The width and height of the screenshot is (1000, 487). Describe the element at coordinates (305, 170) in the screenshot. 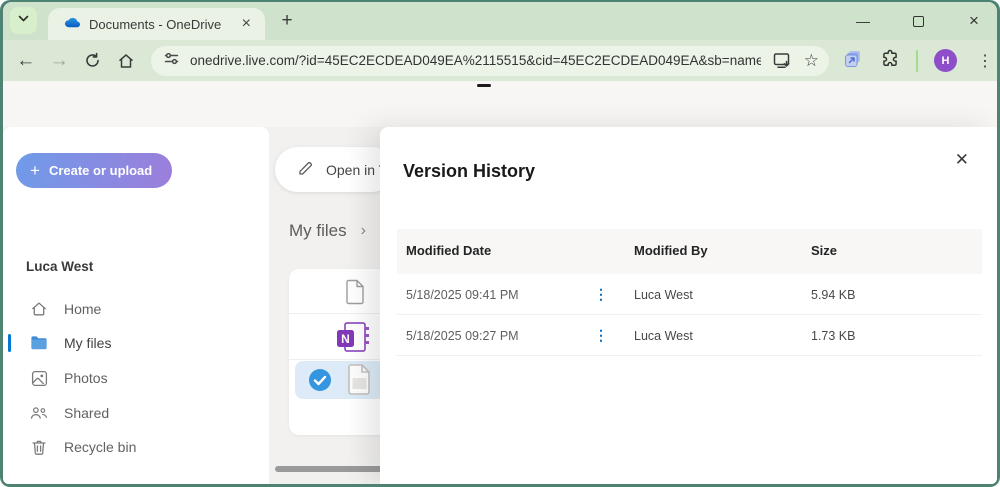

I see `pencil-icon` at that location.